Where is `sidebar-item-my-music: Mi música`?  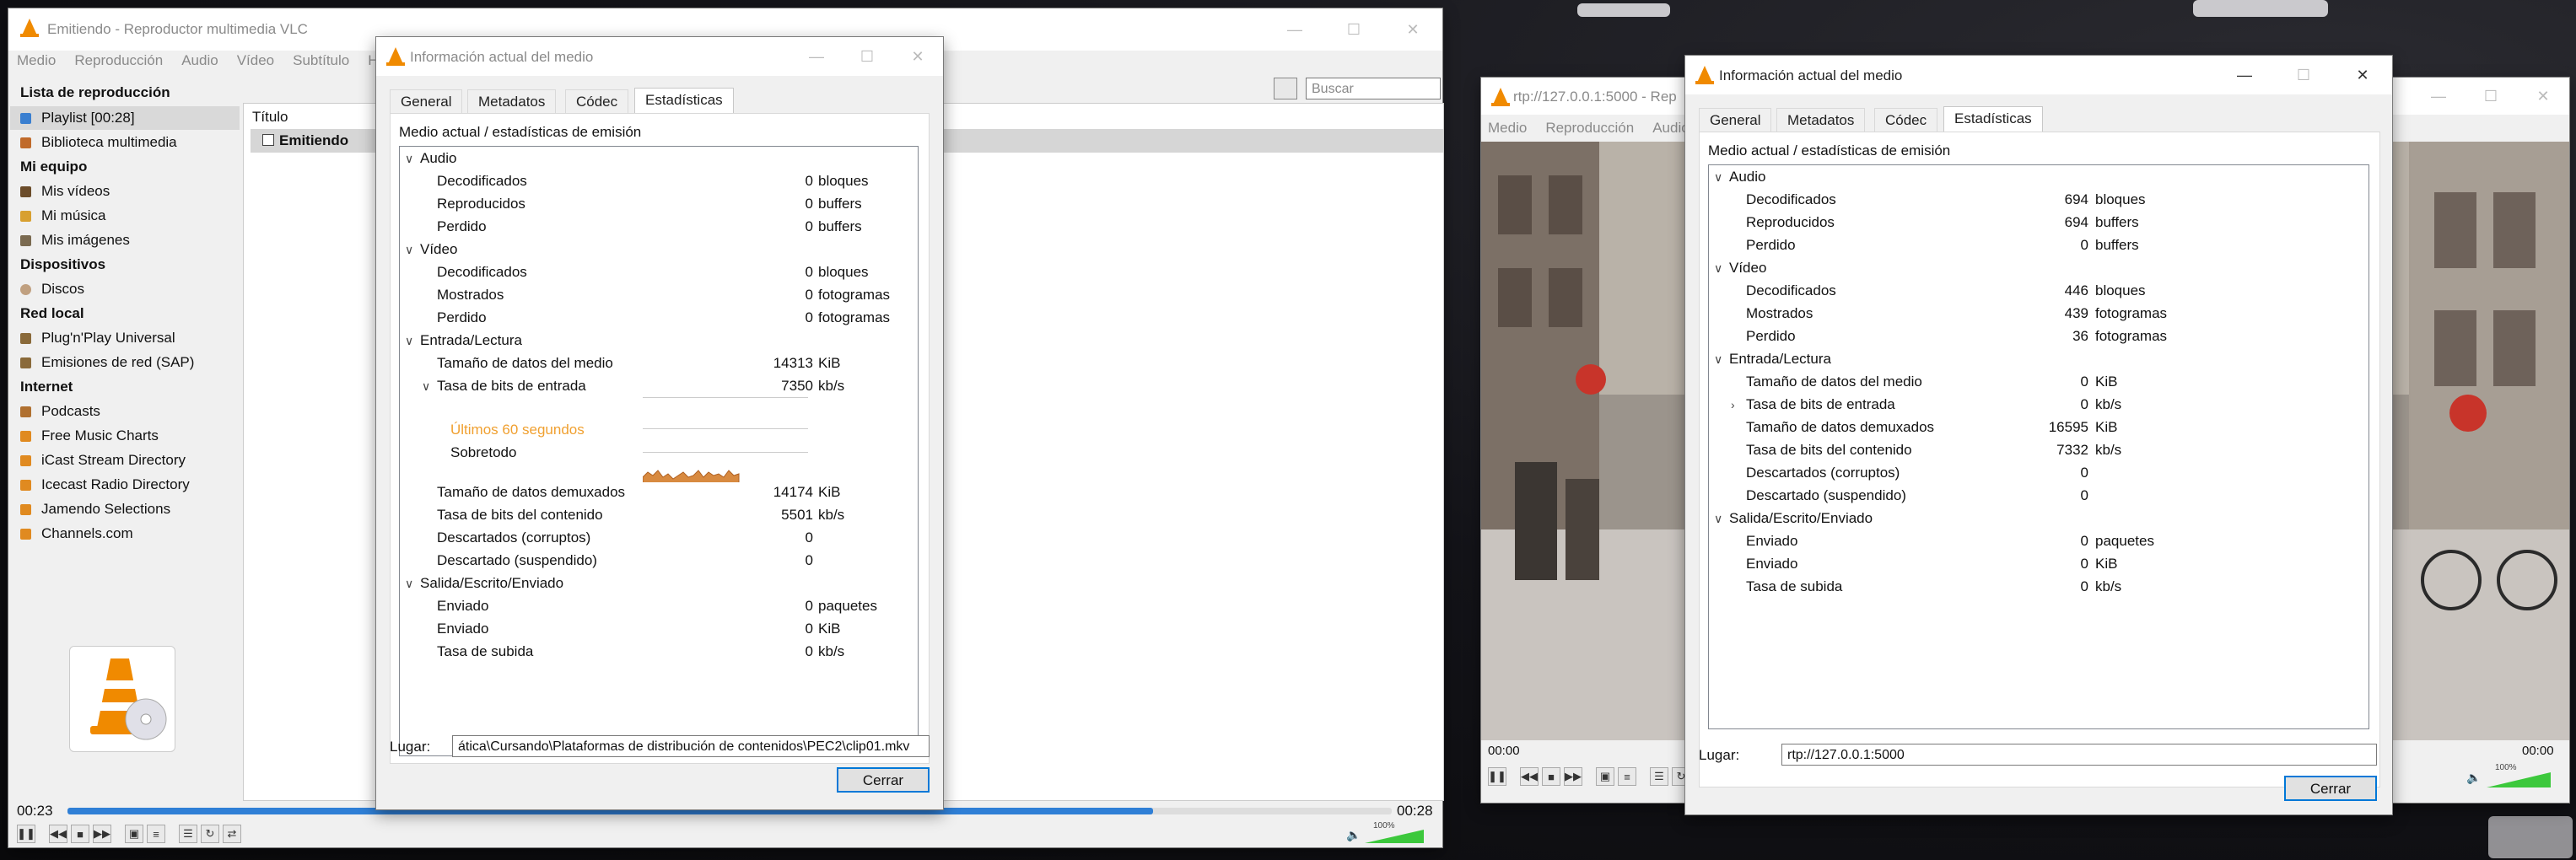 sidebar-item-my-music: Mi música is located at coordinates (63, 216).